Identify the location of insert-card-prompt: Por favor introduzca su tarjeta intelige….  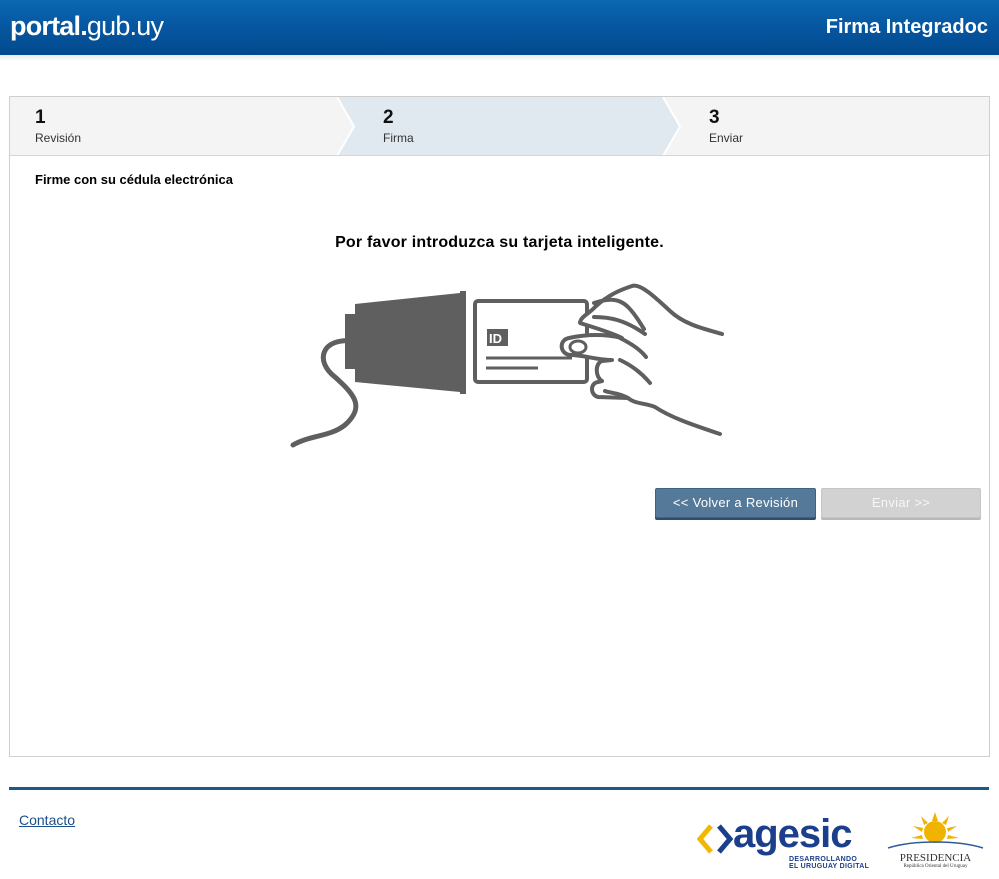
(499, 242).